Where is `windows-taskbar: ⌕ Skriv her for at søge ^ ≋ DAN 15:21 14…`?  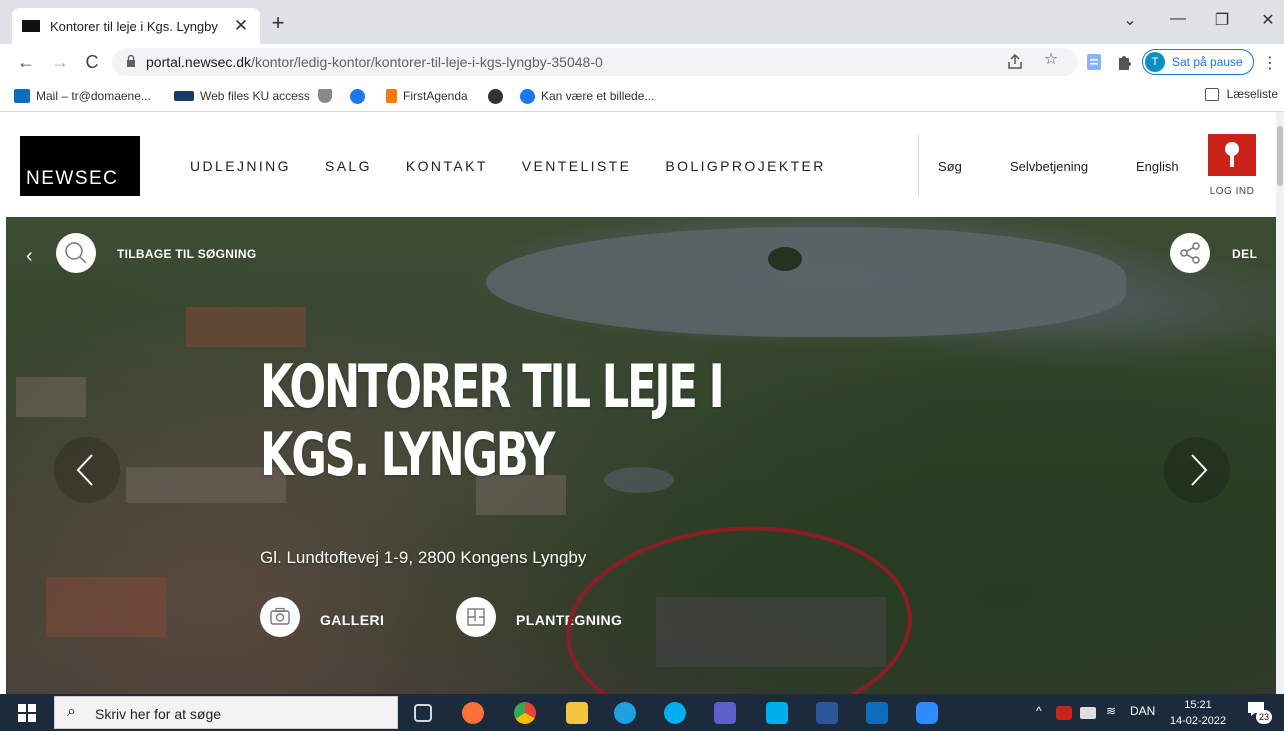
windows-taskbar: ⌕ Skriv her for at søge ^ ≋ DAN 15:21 14… is located at coordinates (642, 712).